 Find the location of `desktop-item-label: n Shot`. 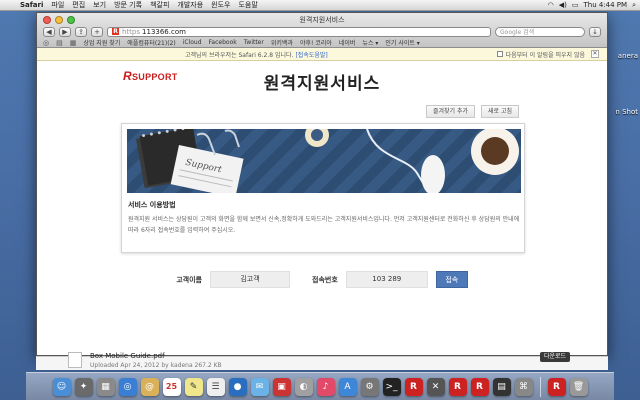

desktop-item-label: n Shot is located at coordinates (626, 112).